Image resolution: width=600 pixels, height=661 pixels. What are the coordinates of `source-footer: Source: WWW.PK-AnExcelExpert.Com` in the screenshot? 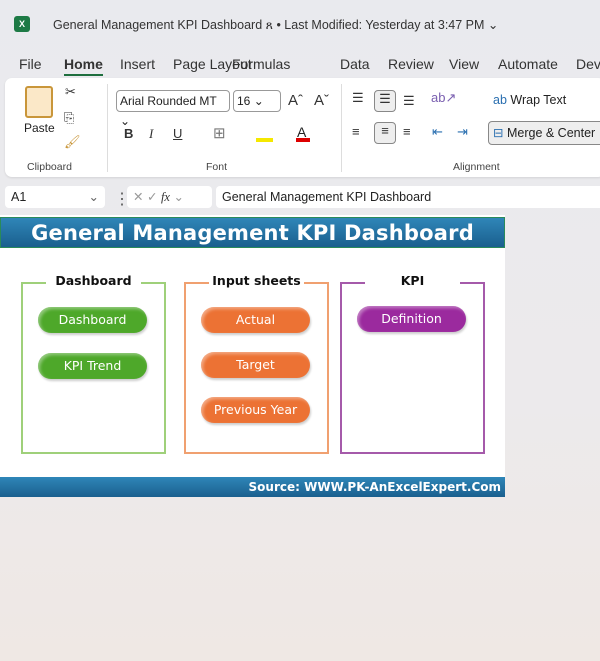 It's located at (252, 487).